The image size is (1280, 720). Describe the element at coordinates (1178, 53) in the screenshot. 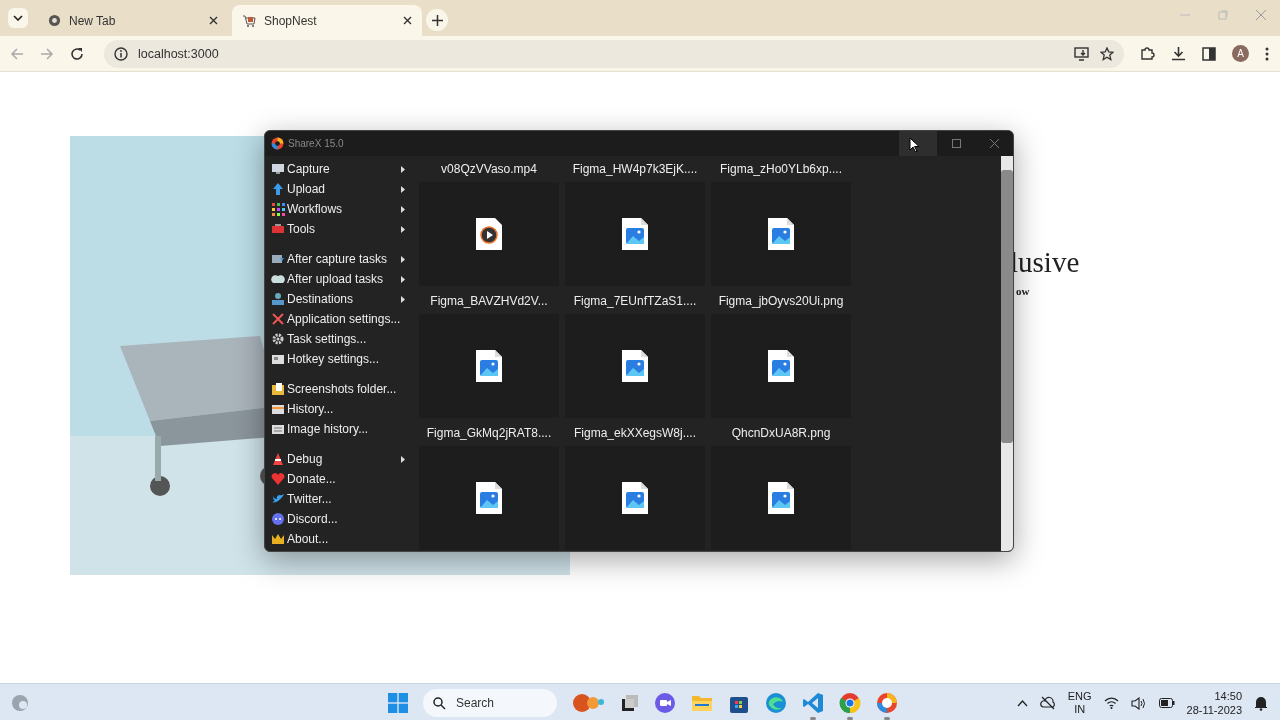

I see `download-icon` at that location.